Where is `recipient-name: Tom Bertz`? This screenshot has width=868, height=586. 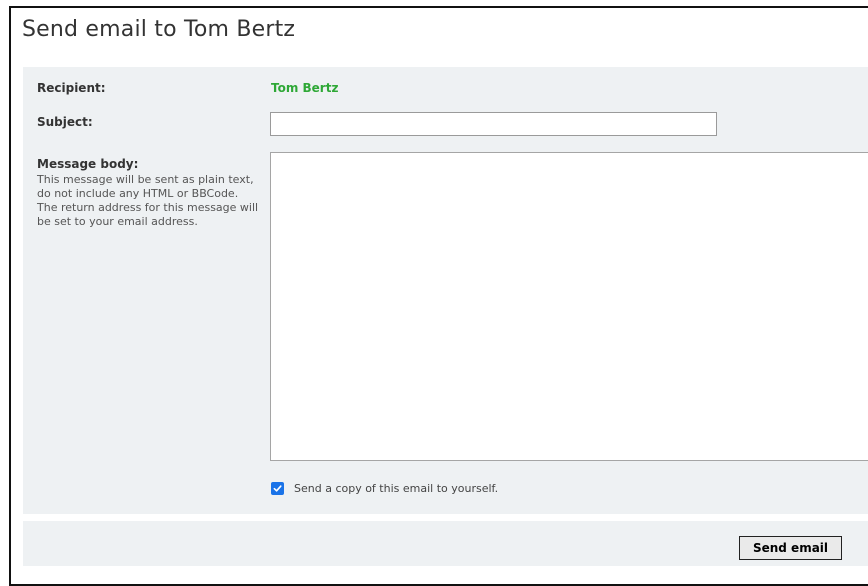
recipient-name: Tom Bertz is located at coordinates (305, 88).